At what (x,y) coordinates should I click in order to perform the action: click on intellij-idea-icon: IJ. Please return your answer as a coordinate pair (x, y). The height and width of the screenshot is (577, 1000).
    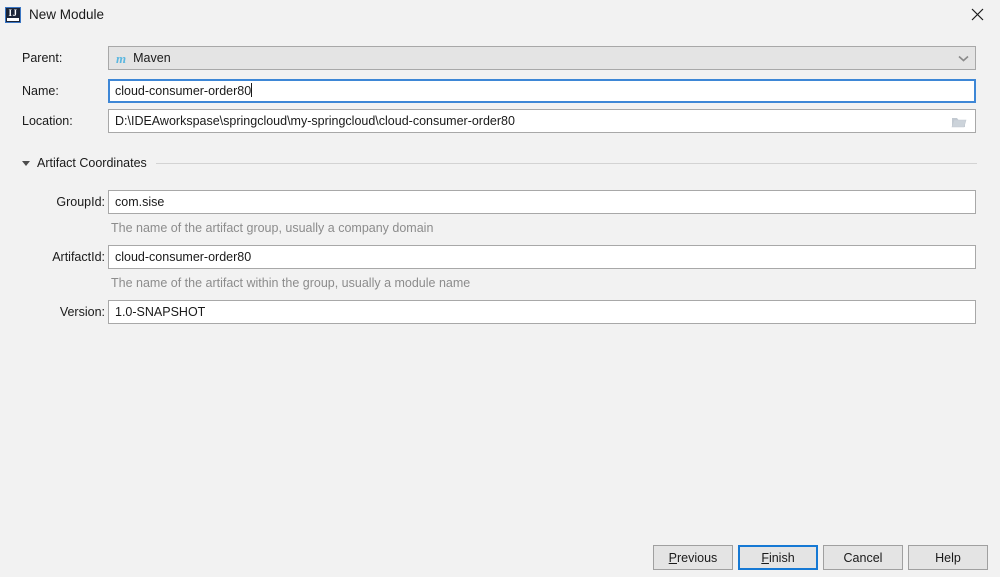
    Looking at the image, I should click on (13, 15).